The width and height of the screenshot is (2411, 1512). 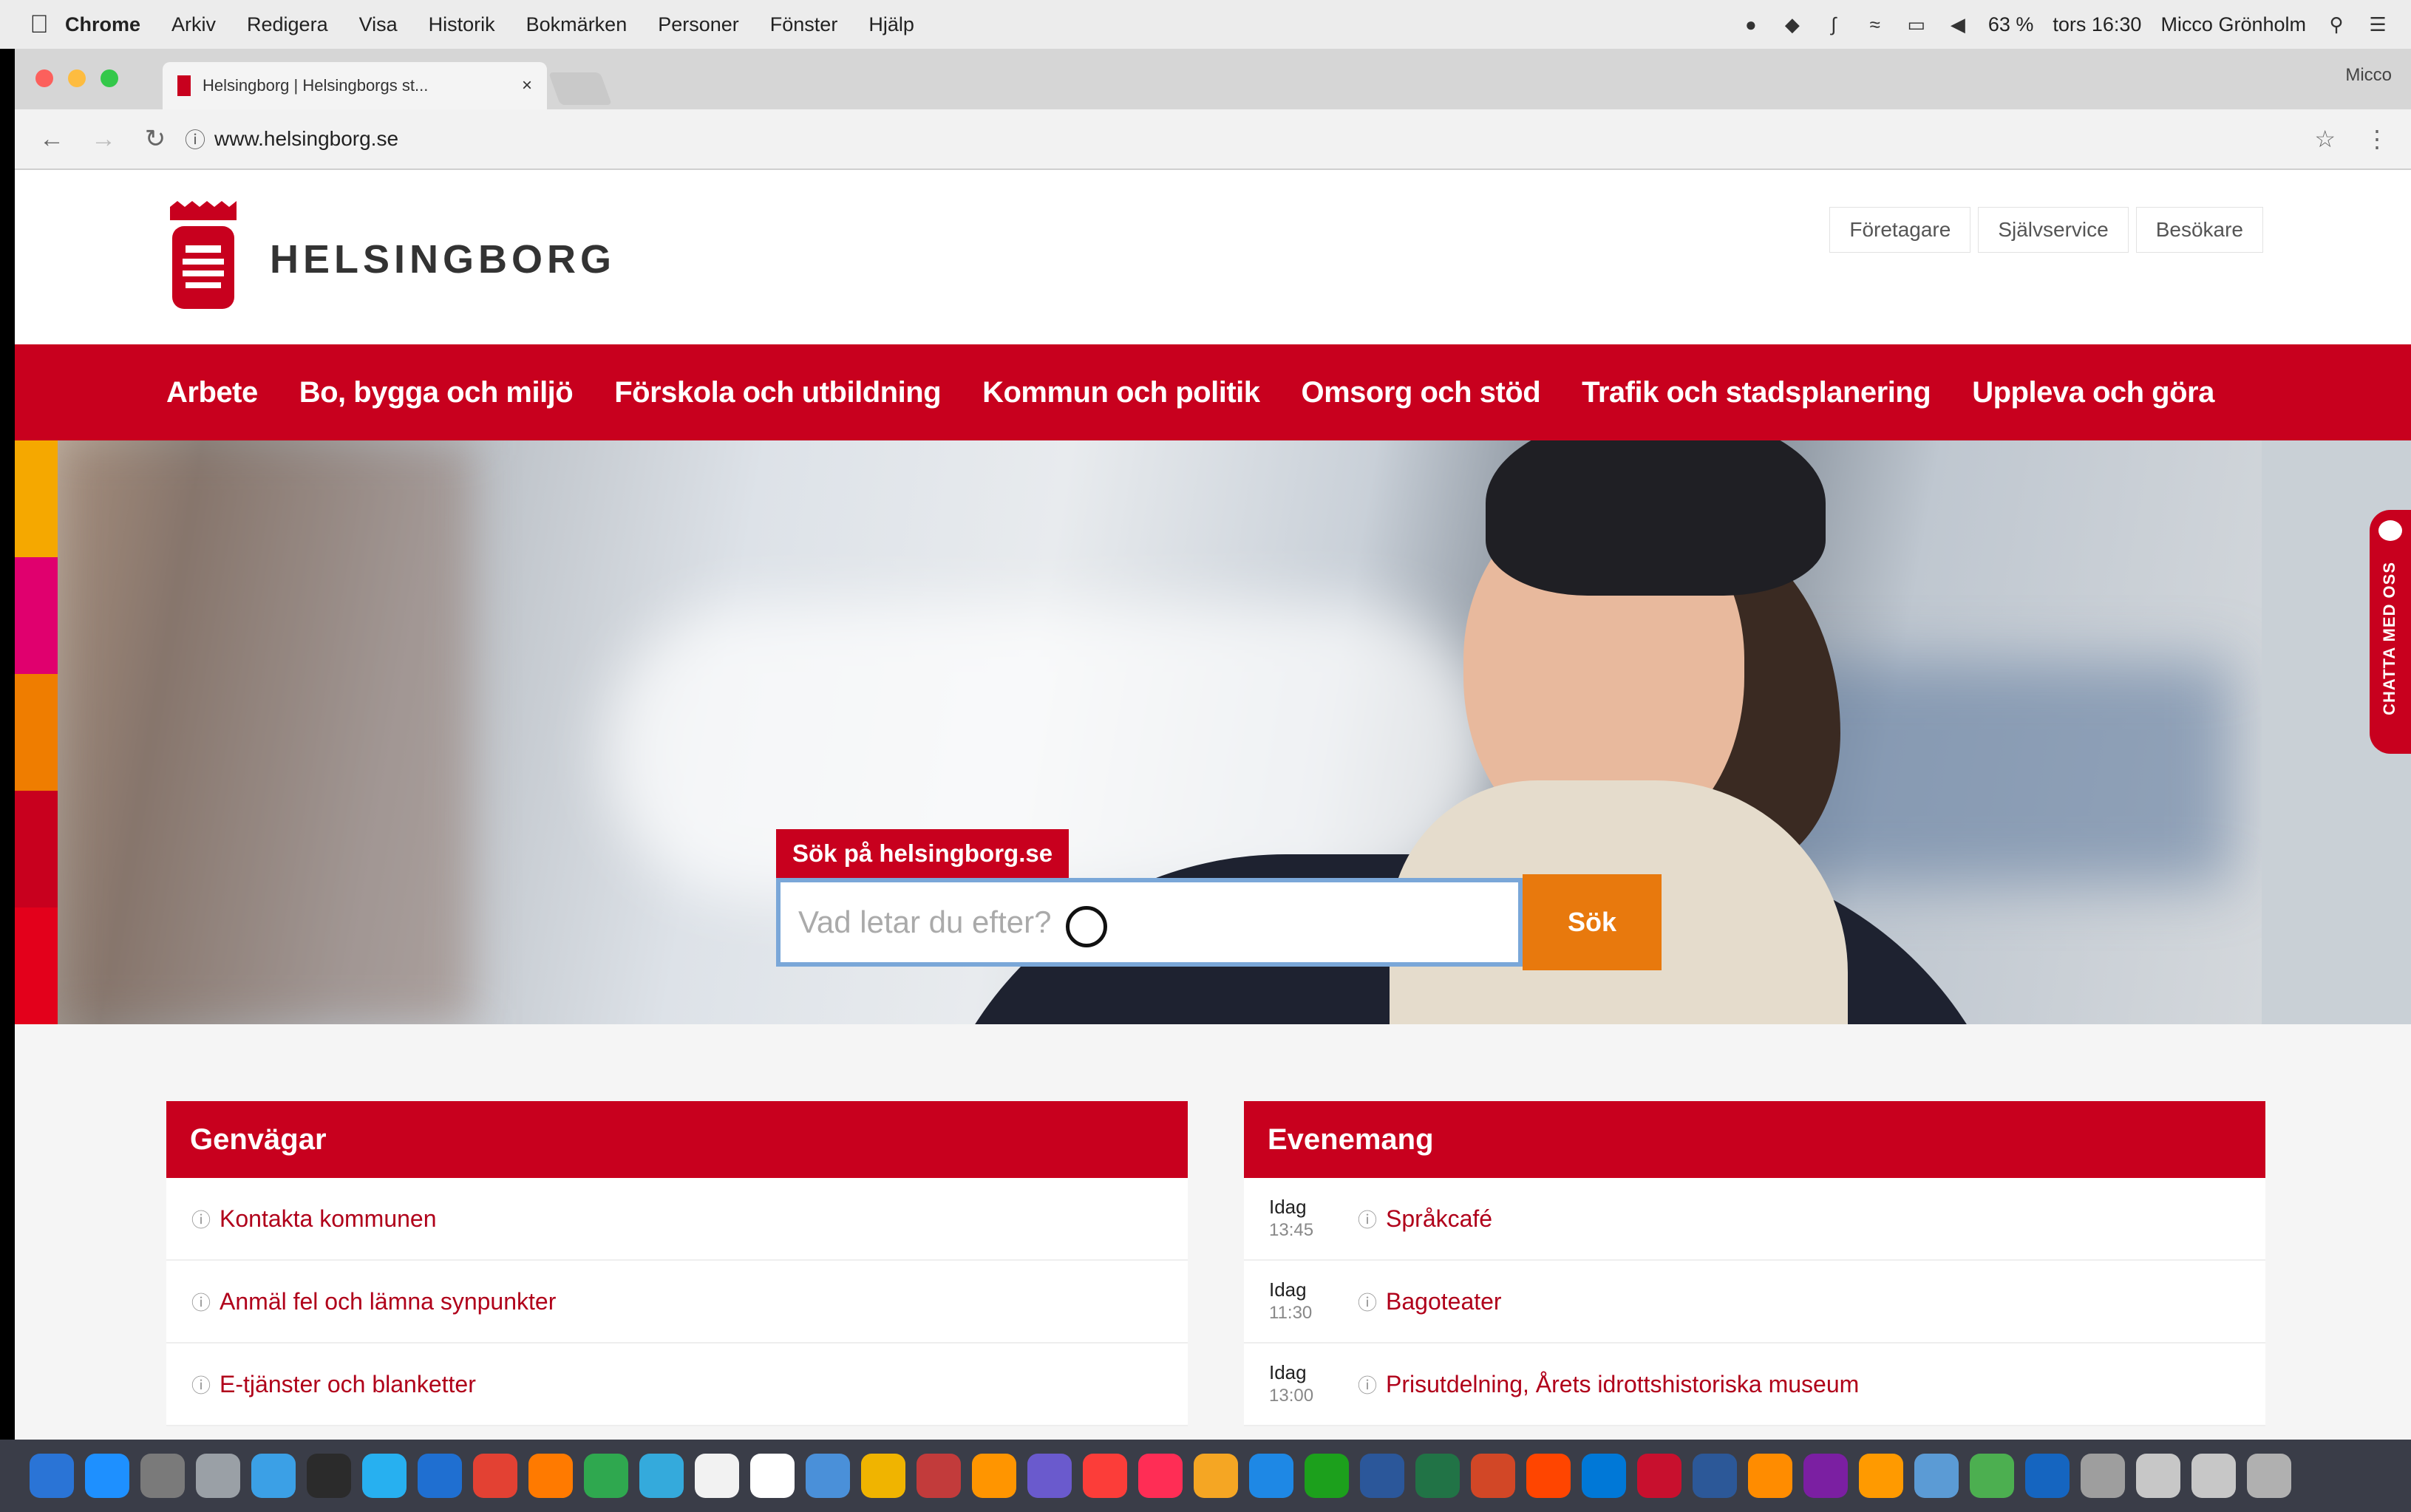 I want to click on list-item: ⓘ Kontakta kommunen, so click(x=677, y=1219).